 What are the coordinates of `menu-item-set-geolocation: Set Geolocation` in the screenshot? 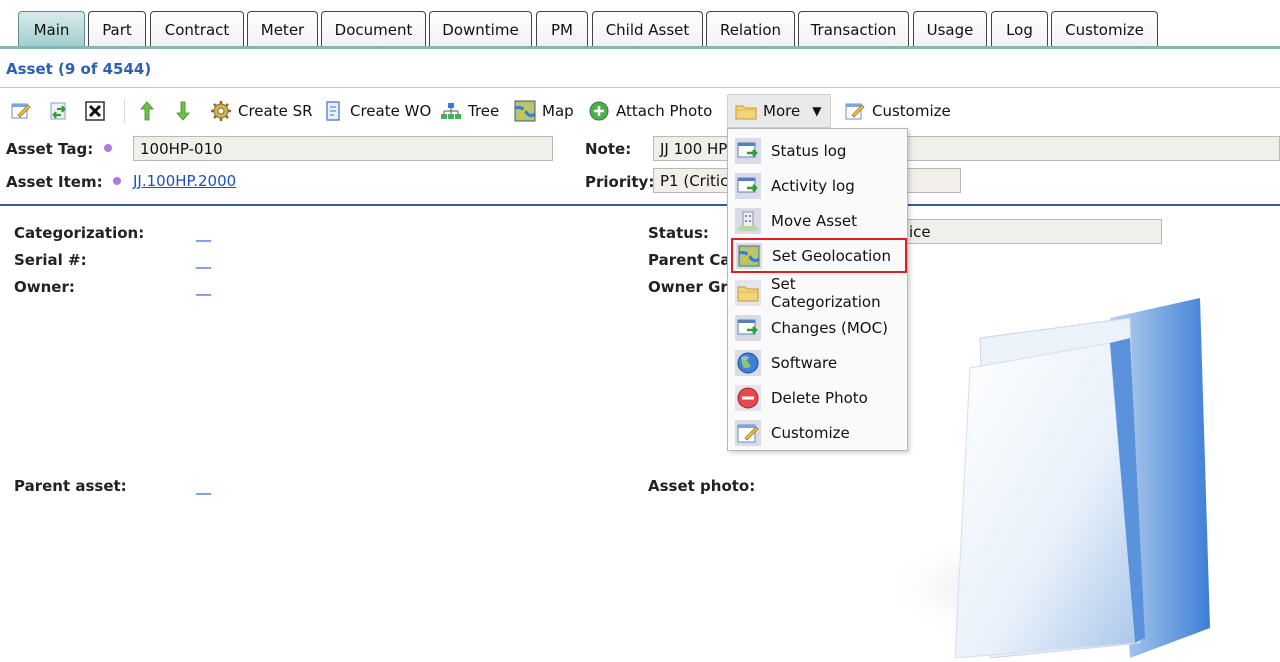 It's located at (819, 255).